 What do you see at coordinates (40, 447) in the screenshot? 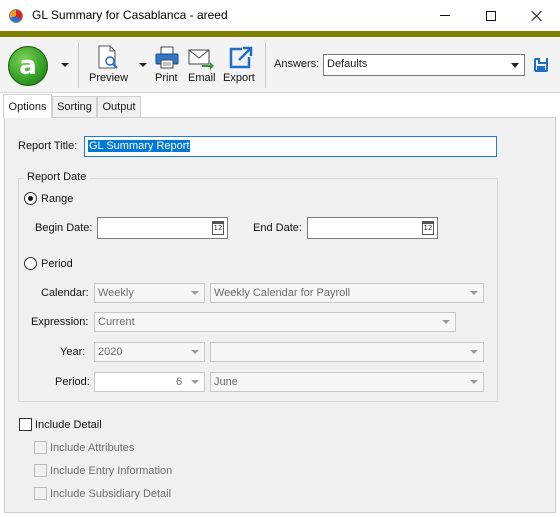
I see `include-attributes-checkbox` at bounding box center [40, 447].